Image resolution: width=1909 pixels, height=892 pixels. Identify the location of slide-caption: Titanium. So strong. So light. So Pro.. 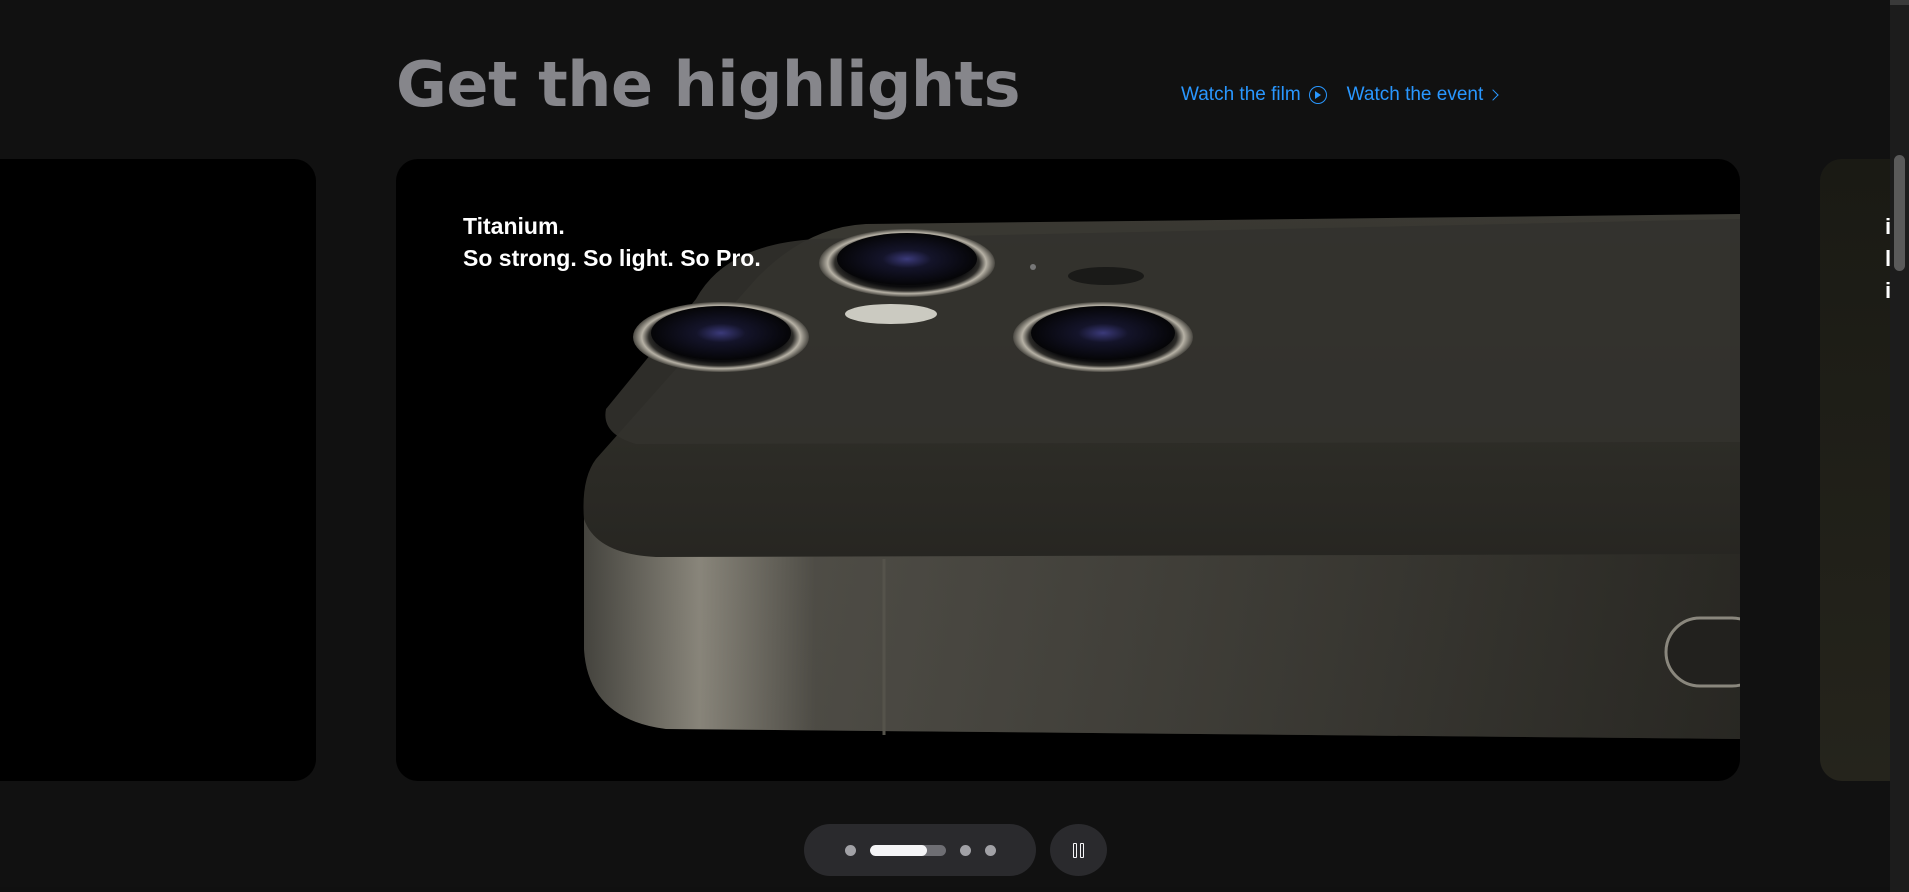
(612, 242).